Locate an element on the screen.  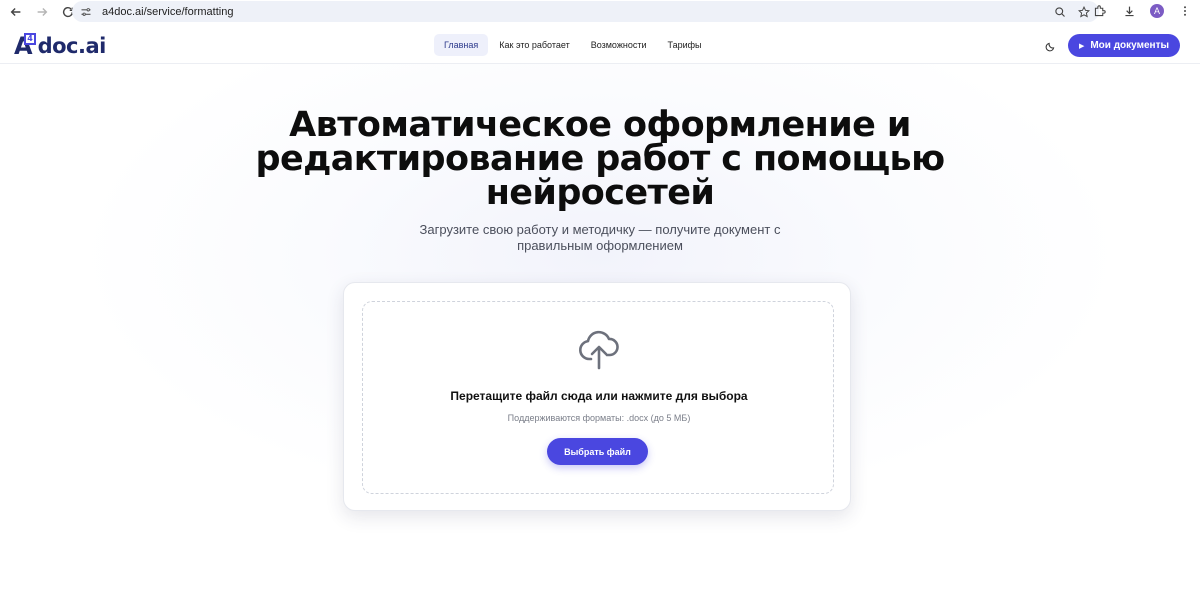
moon-icon is located at coordinates (1050, 46).